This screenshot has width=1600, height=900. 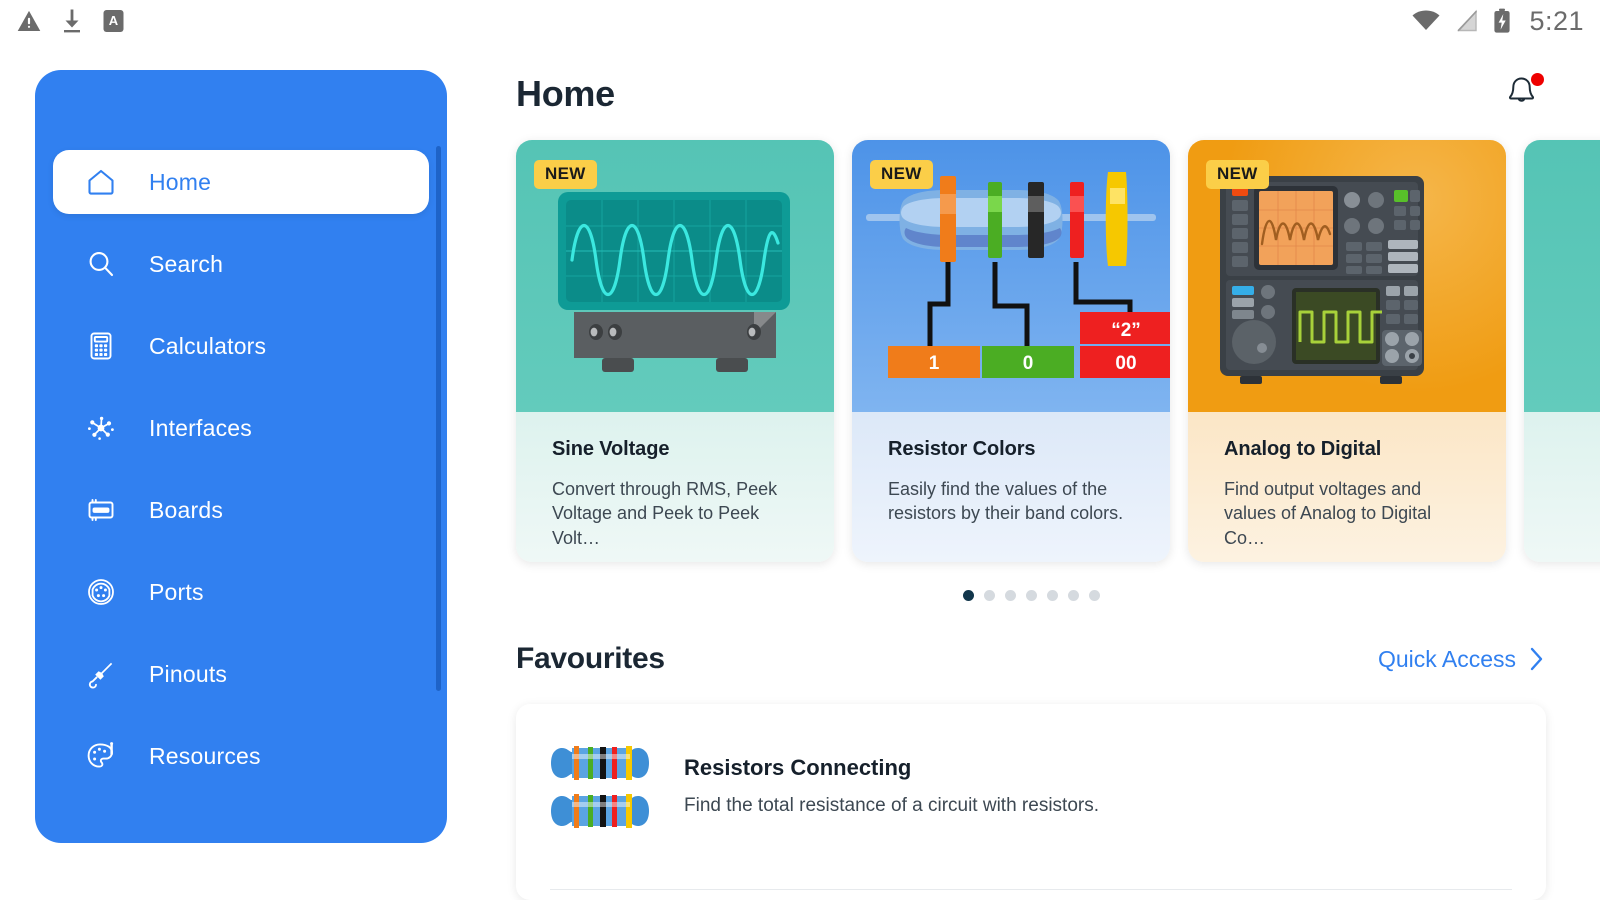 I want to click on status-bar-right-icons: 5:21, so click(x=1497, y=21).